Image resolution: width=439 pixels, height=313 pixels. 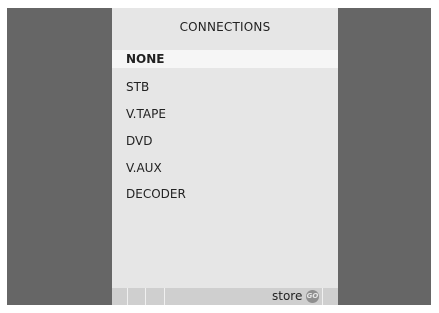 I want to click on menu-item-dvd: DVD, so click(x=225, y=141).